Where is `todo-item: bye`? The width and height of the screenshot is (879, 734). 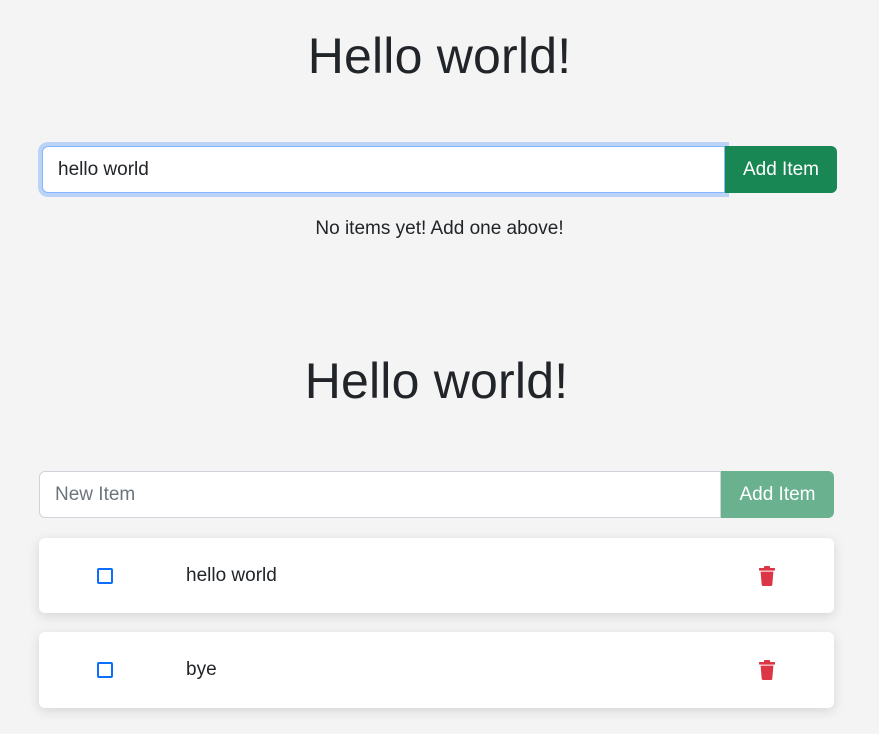 todo-item: bye is located at coordinates (436, 670).